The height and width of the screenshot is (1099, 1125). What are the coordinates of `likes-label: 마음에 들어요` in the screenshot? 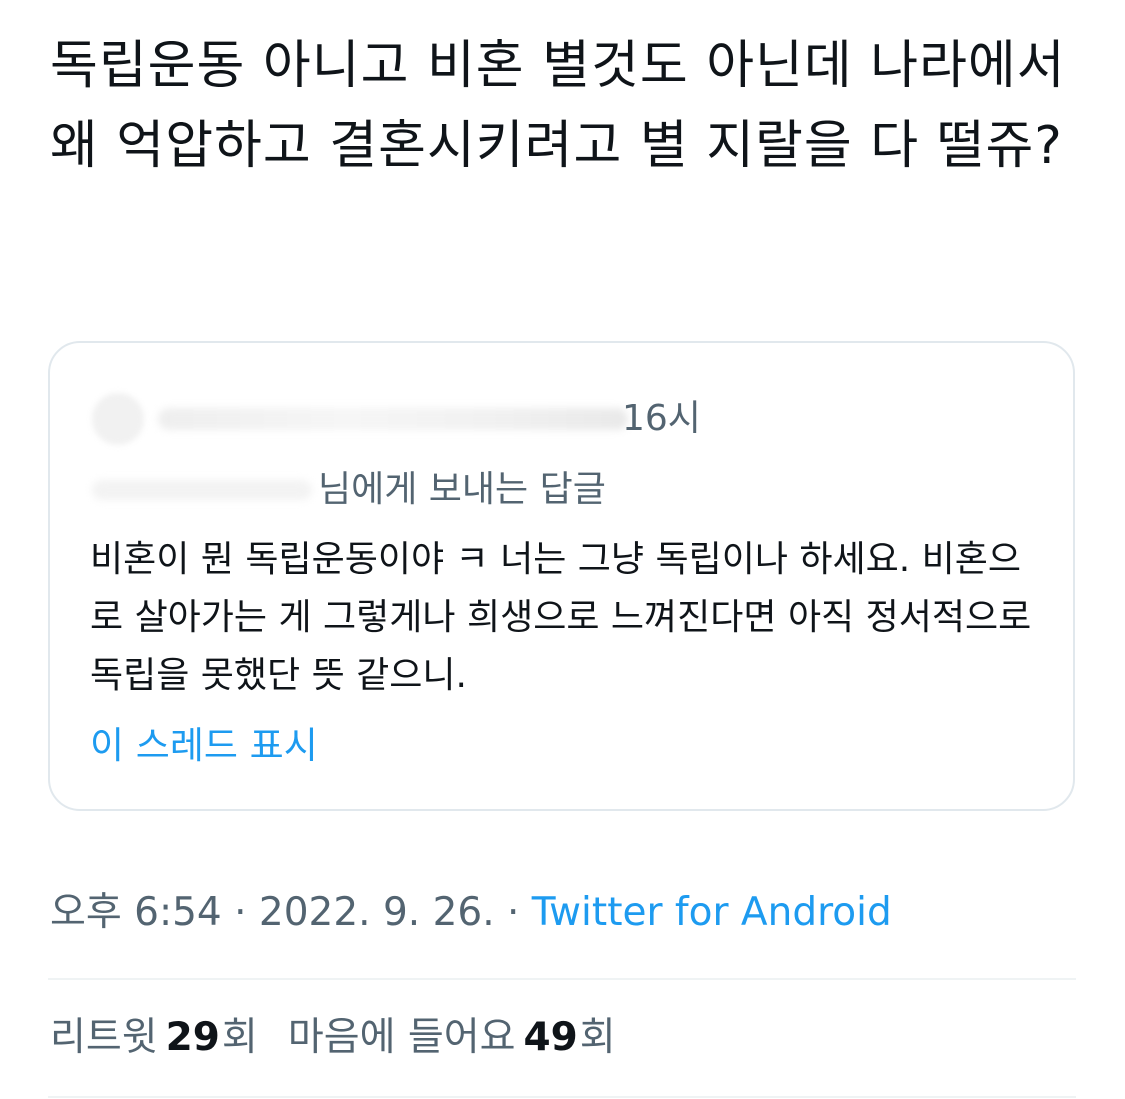 It's located at (401, 1037).